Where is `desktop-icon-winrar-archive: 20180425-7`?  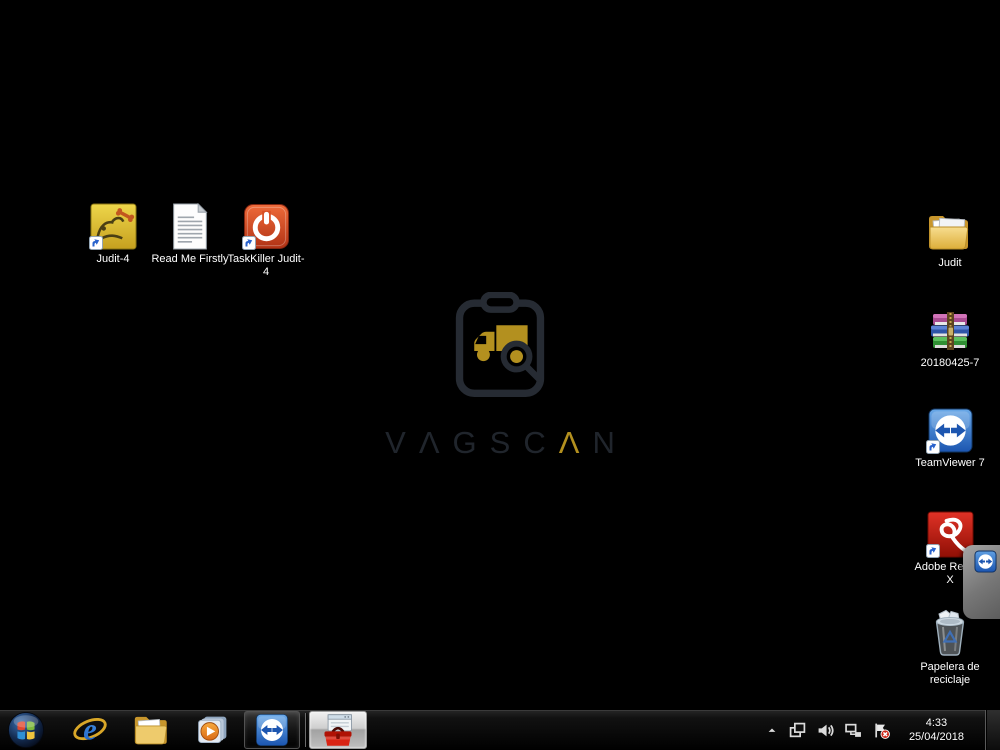 desktop-icon-winrar-archive: 20180425-7 is located at coordinates (950, 338).